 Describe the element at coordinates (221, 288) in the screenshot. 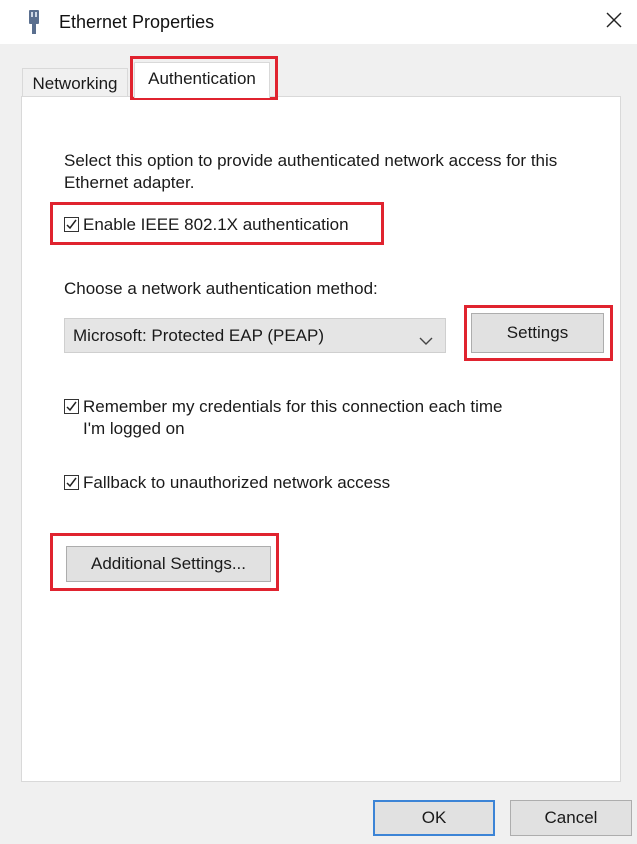

I see `auth-method-label: Choose a network authentication method:` at that location.